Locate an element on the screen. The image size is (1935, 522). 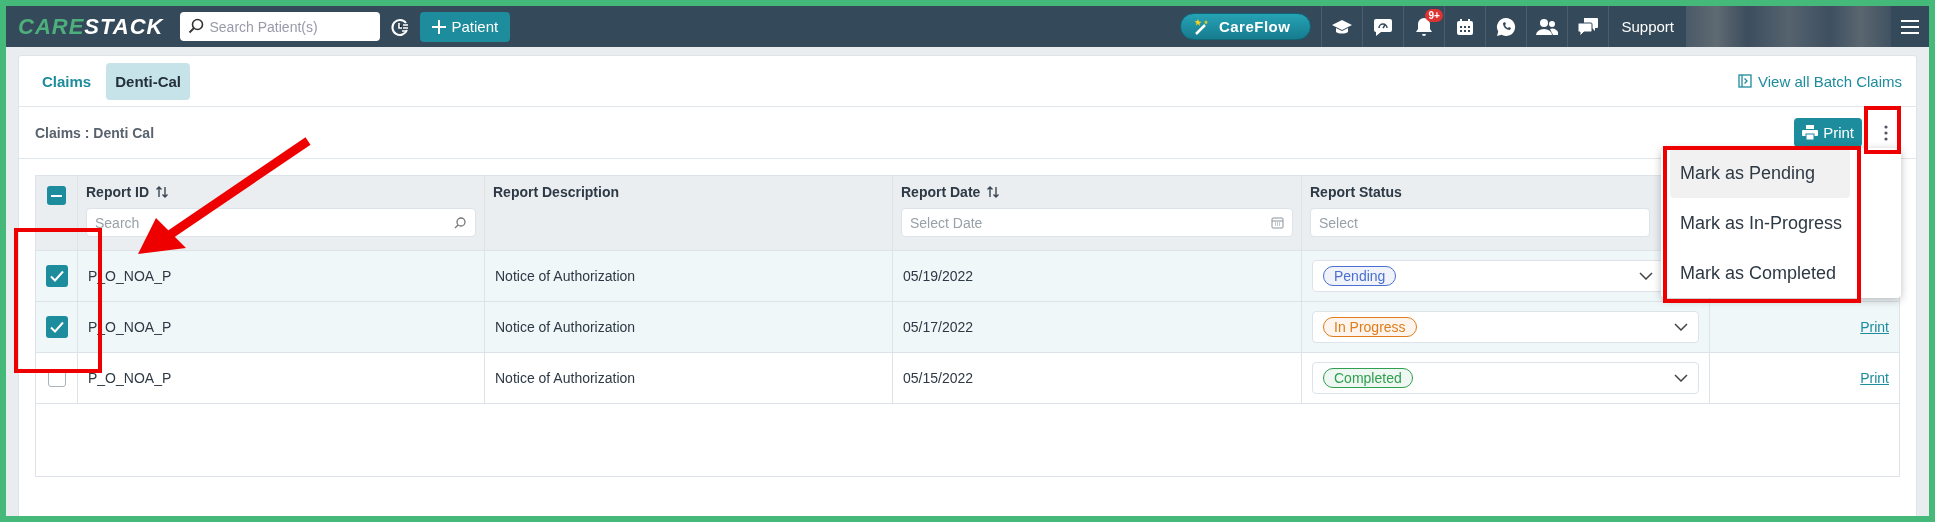
status-dropdown: In Progress is located at coordinates (1505, 327).